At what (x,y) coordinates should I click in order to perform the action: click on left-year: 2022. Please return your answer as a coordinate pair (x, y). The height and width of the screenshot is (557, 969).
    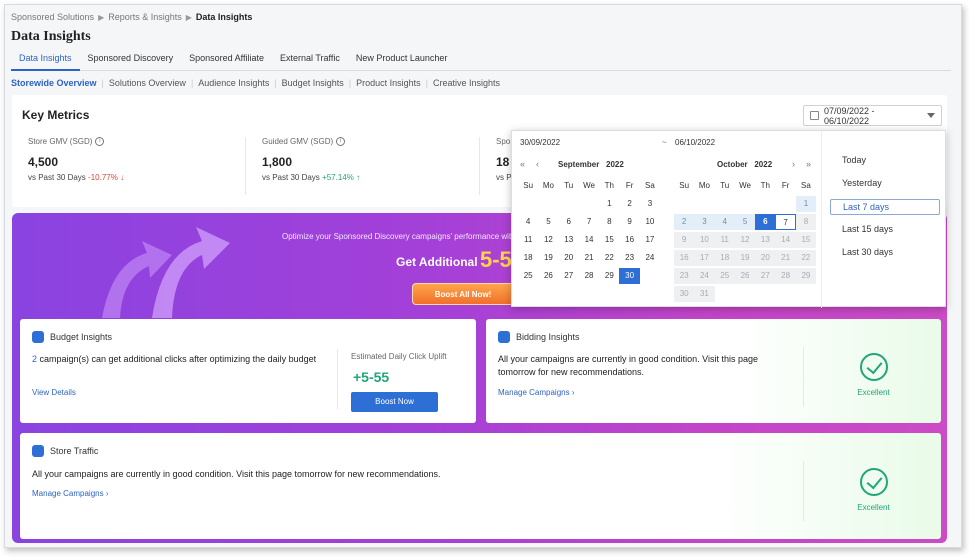
    Looking at the image, I should click on (615, 164).